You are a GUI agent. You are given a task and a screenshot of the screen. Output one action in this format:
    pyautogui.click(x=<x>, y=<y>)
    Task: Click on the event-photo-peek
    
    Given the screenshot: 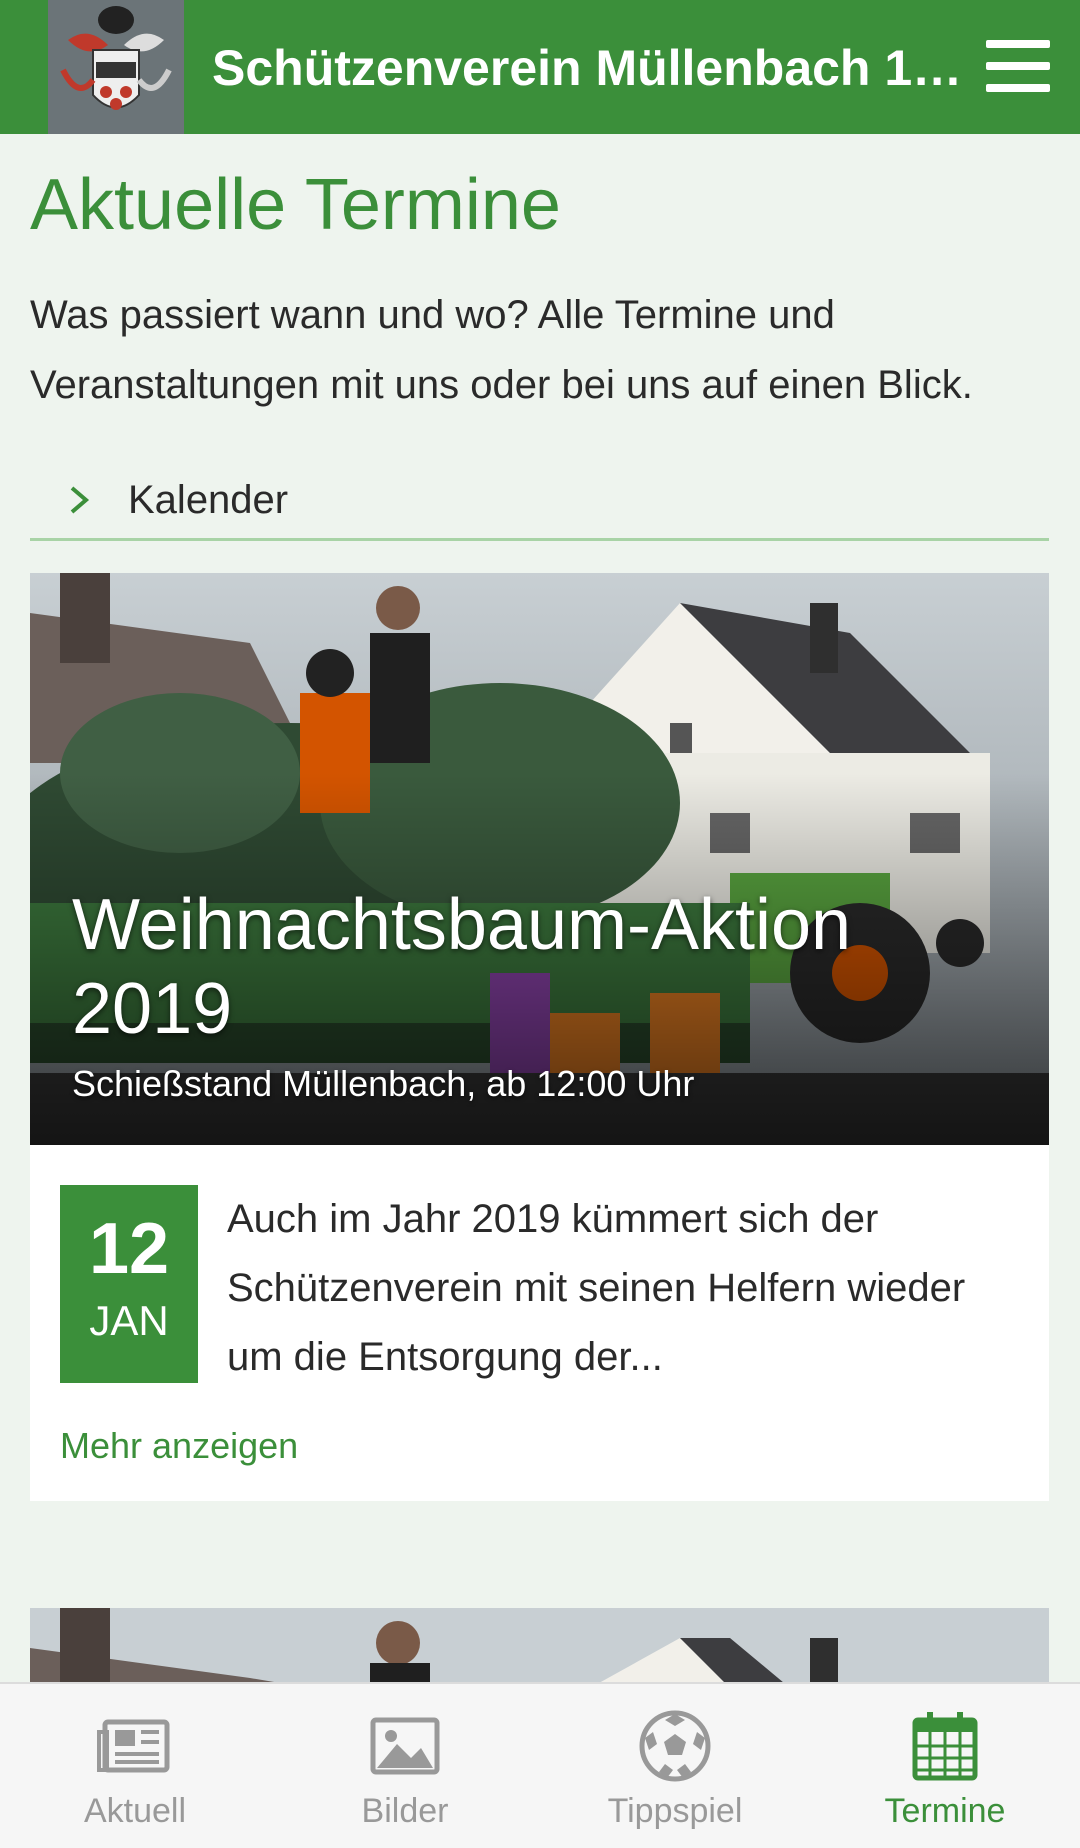 What is the action you would take?
    pyautogui.click(x=539, y=1648)
    